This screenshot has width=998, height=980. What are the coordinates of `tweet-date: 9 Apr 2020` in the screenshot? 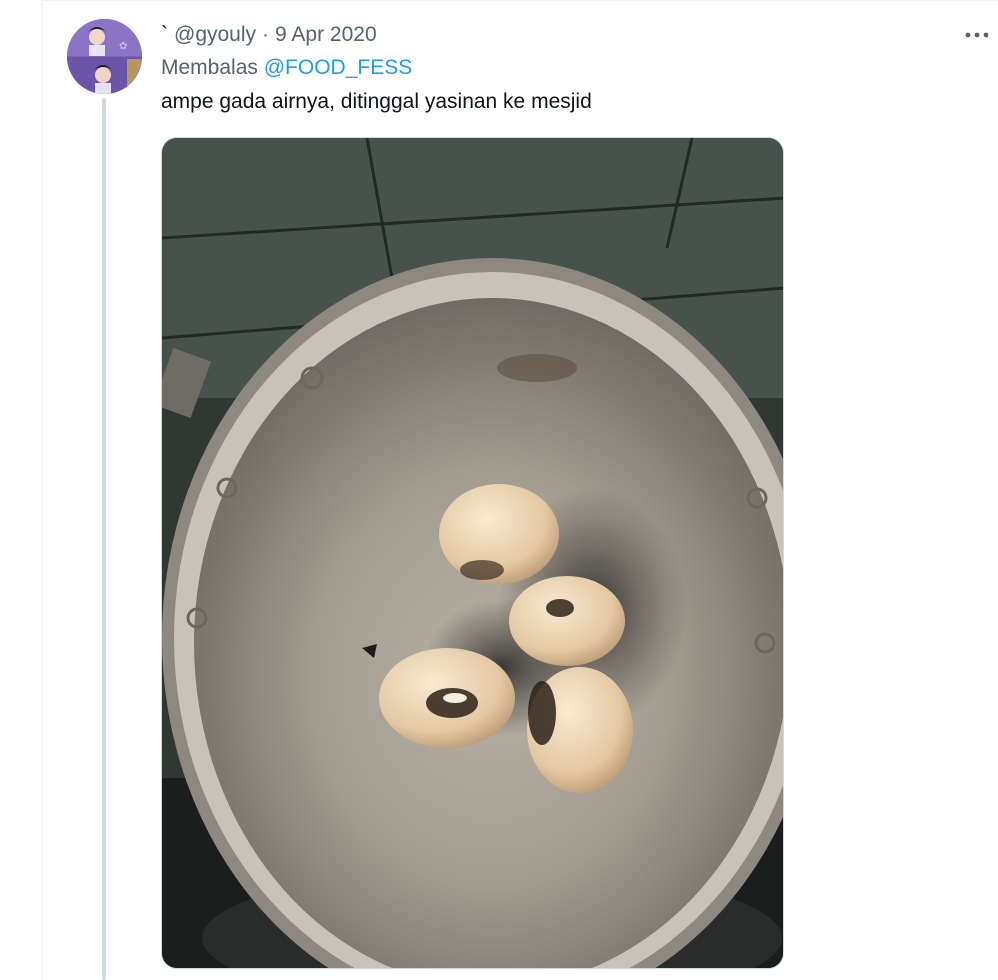 It's located at (326, 35).